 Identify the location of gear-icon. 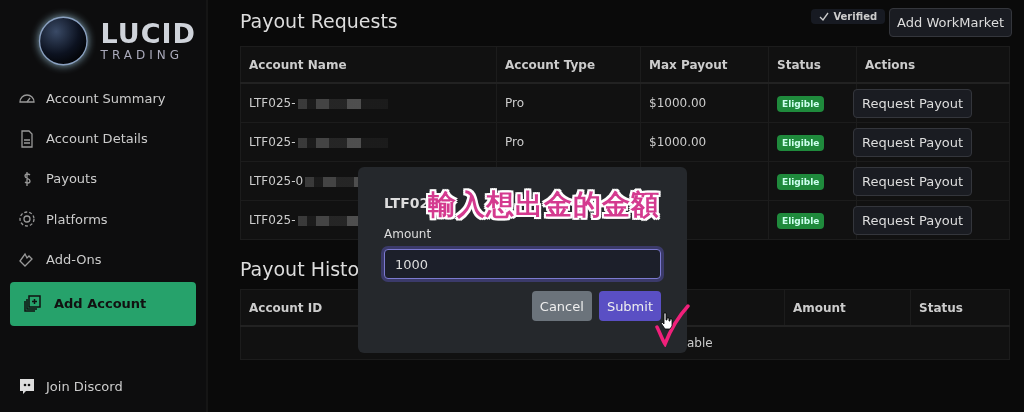
(27, 219).